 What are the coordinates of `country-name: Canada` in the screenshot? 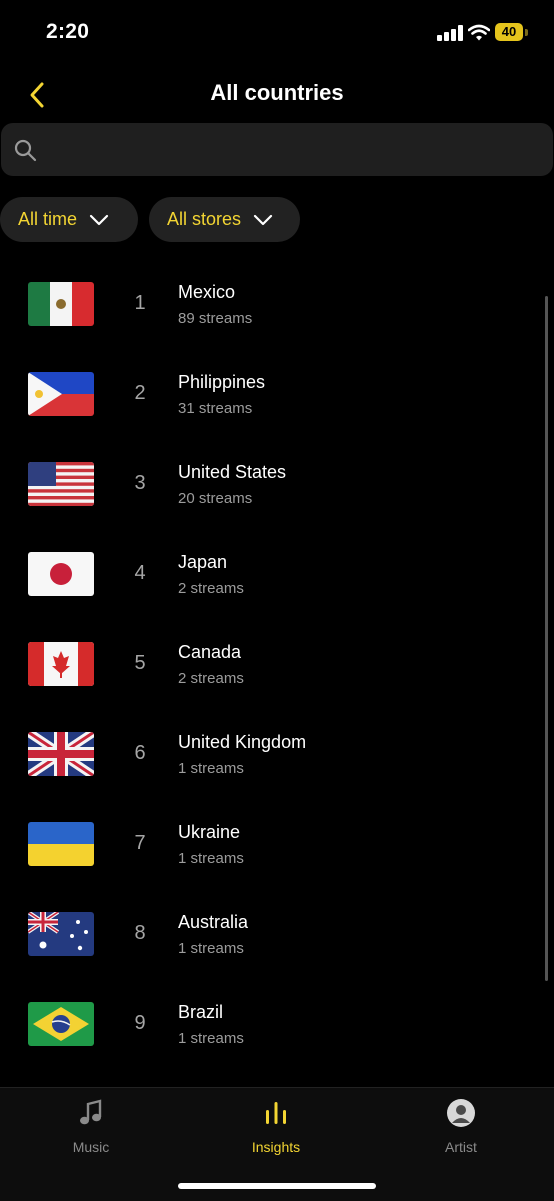 It's located at (210, 652).